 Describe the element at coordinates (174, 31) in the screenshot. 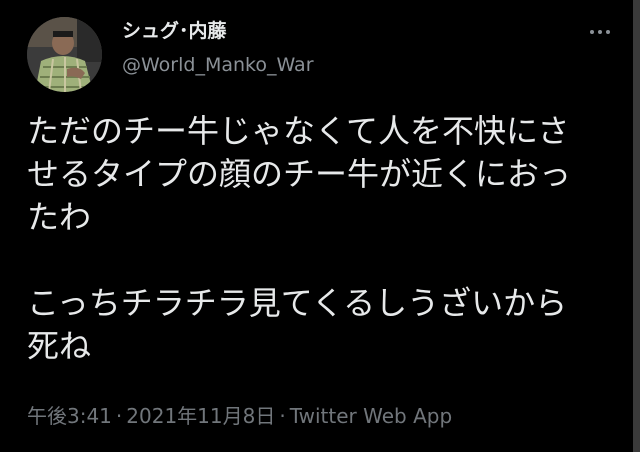

I see `author-display-name: シュグ･内藤` at that location.